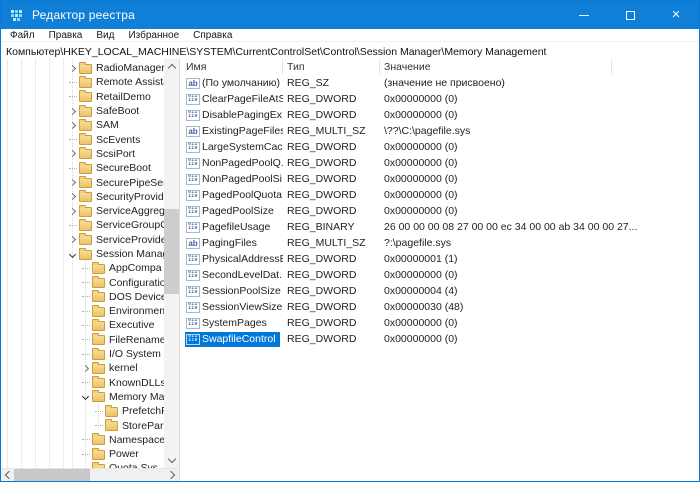 Image resolution: width=700 pixels, height=482 pixels. Describe the element at coordinates (82, 383) in the screenshot. I see `tree-item: KnownDLLs` at that location.